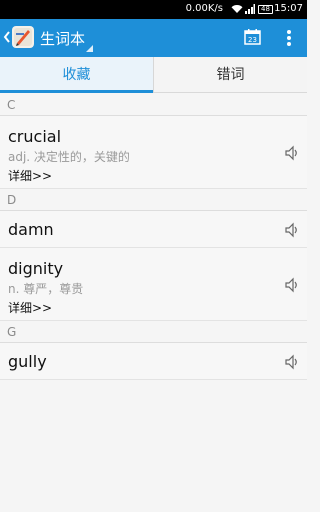 The image size is (320, 512). What do you see at coordinates (89, 48) in the screenshot?
I see `dropdown-indicator-icon` at bounding box center [89, 48].